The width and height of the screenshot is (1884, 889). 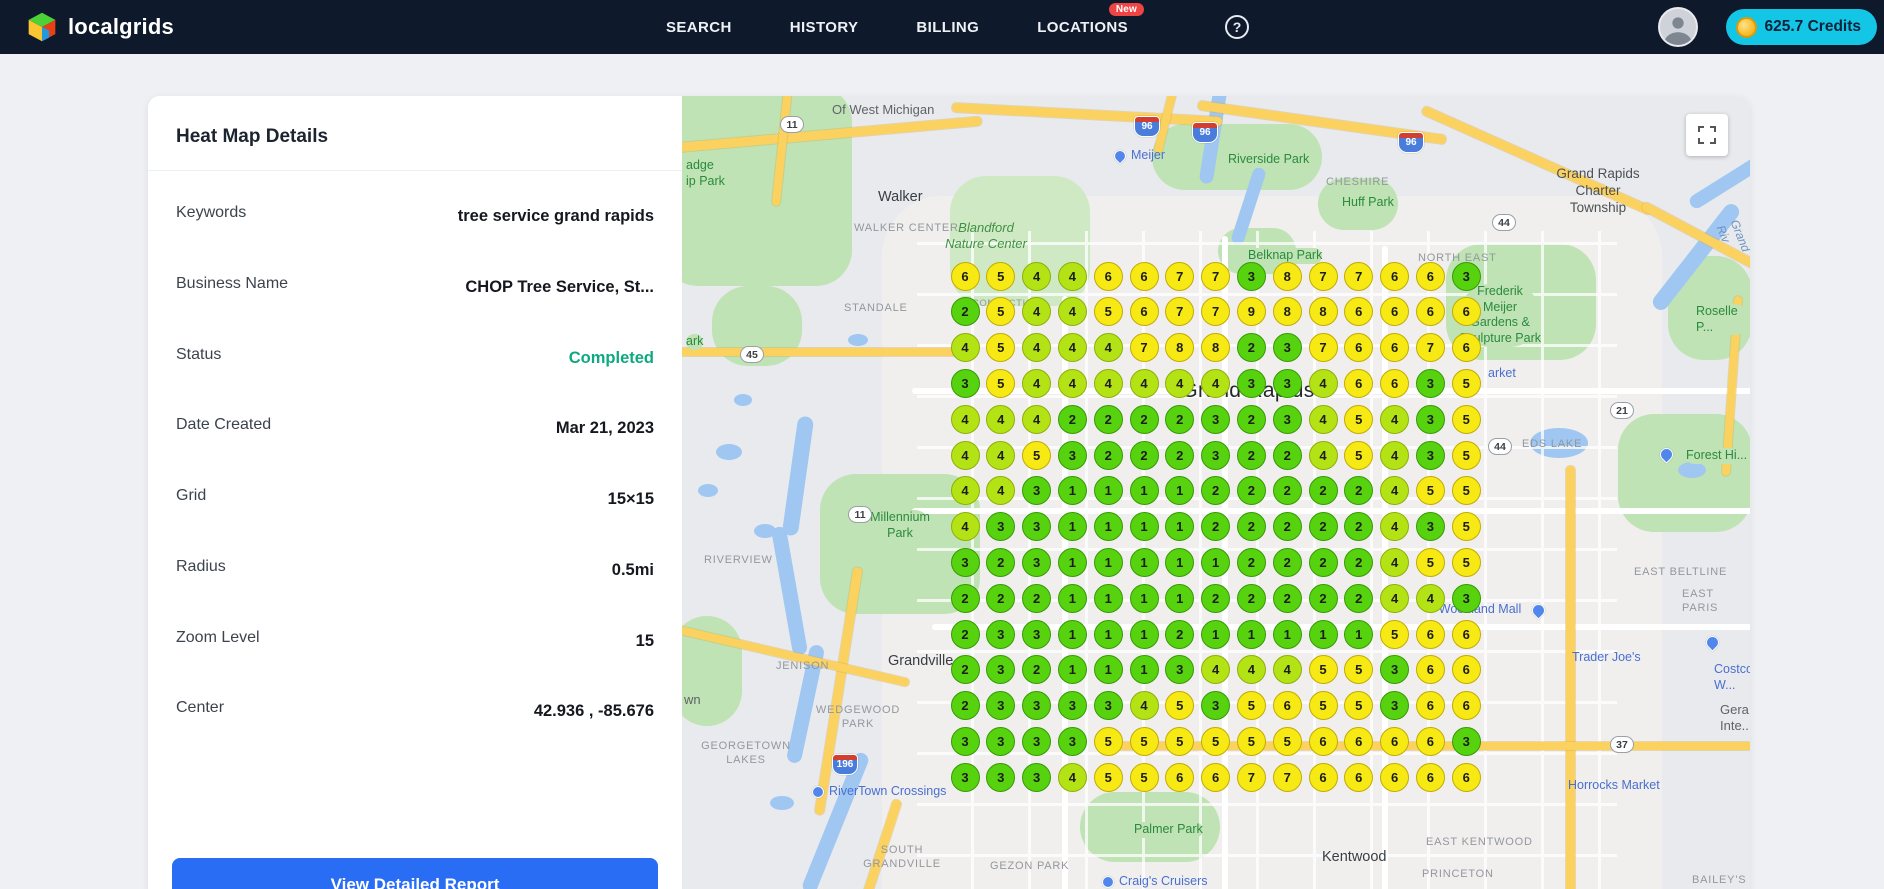 I want to click on nav-item-search: SEARCH, so click(x=699, y=27).